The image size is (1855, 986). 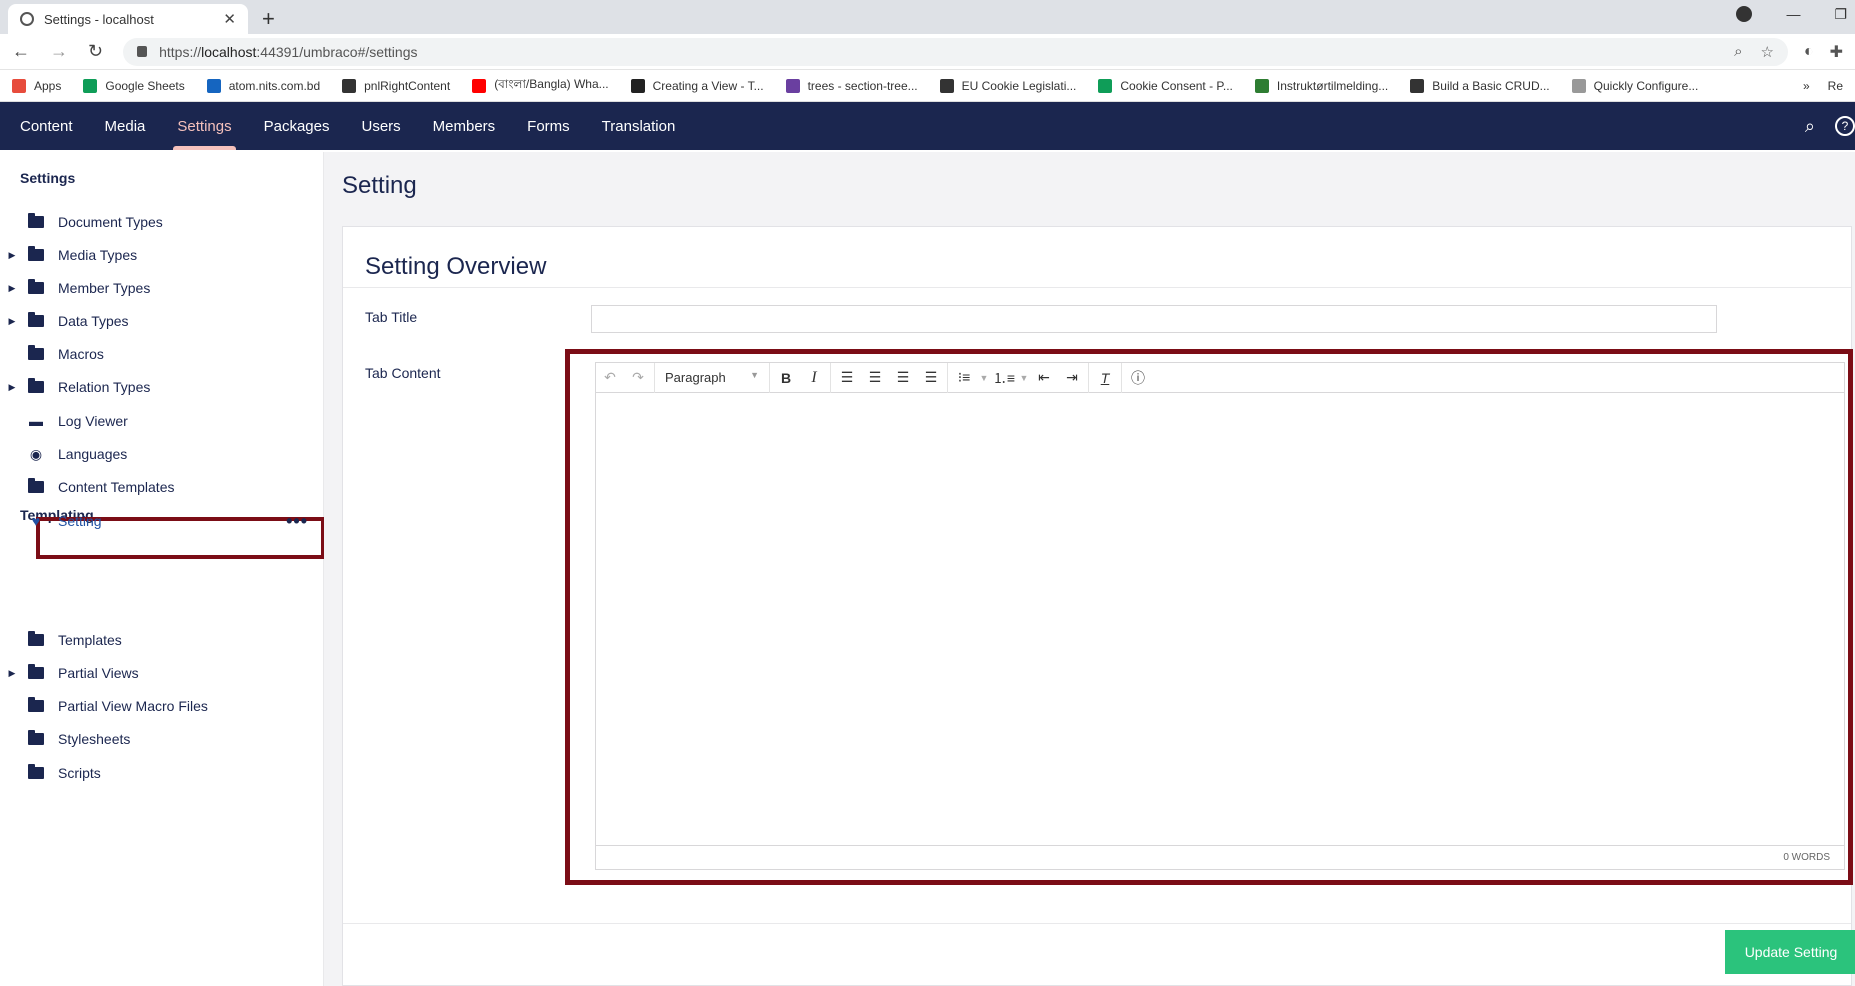 I want to click on nav-item-members: Members, so click(x=464, y=126).